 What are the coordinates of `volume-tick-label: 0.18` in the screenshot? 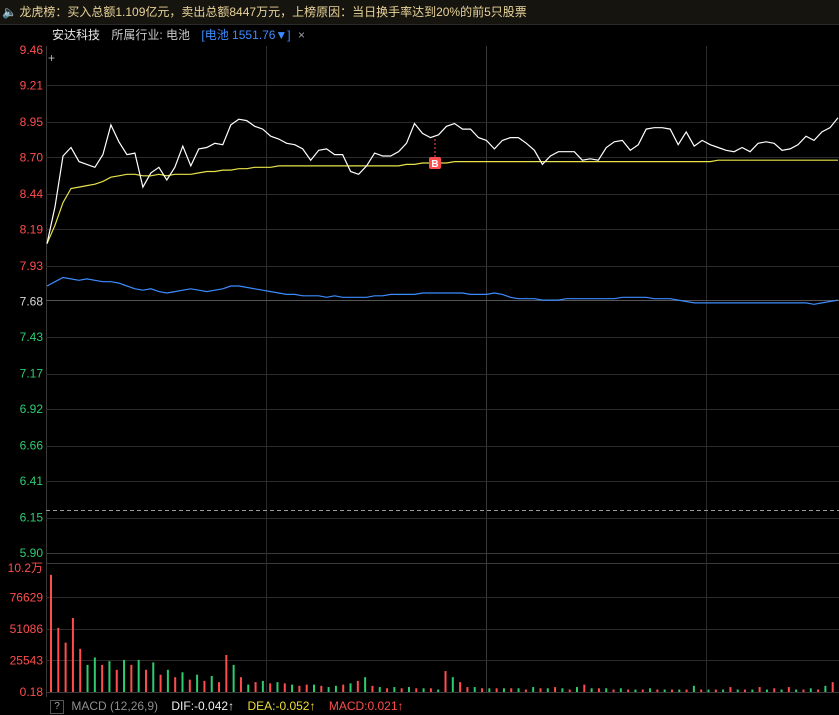 It's located at (32, 692).